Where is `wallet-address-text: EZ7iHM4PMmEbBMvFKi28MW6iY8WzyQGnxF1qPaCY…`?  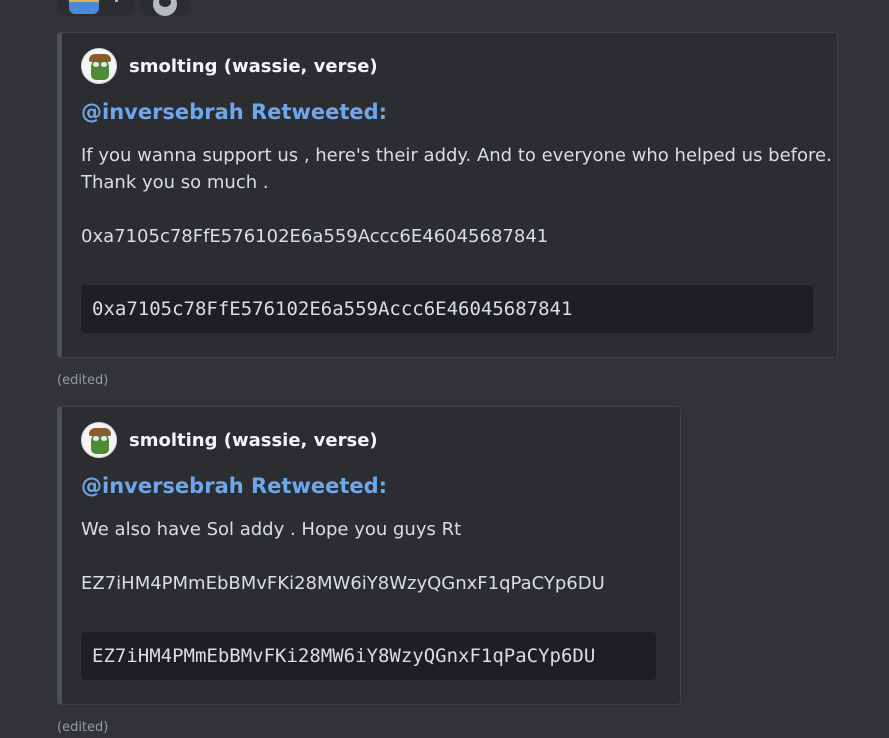 wallet-address-text: EZ7iHM4PMmEbBMvFKi28MW6iY8WzyQGnxF1qPaCY… is located at coordinates (343, 583).